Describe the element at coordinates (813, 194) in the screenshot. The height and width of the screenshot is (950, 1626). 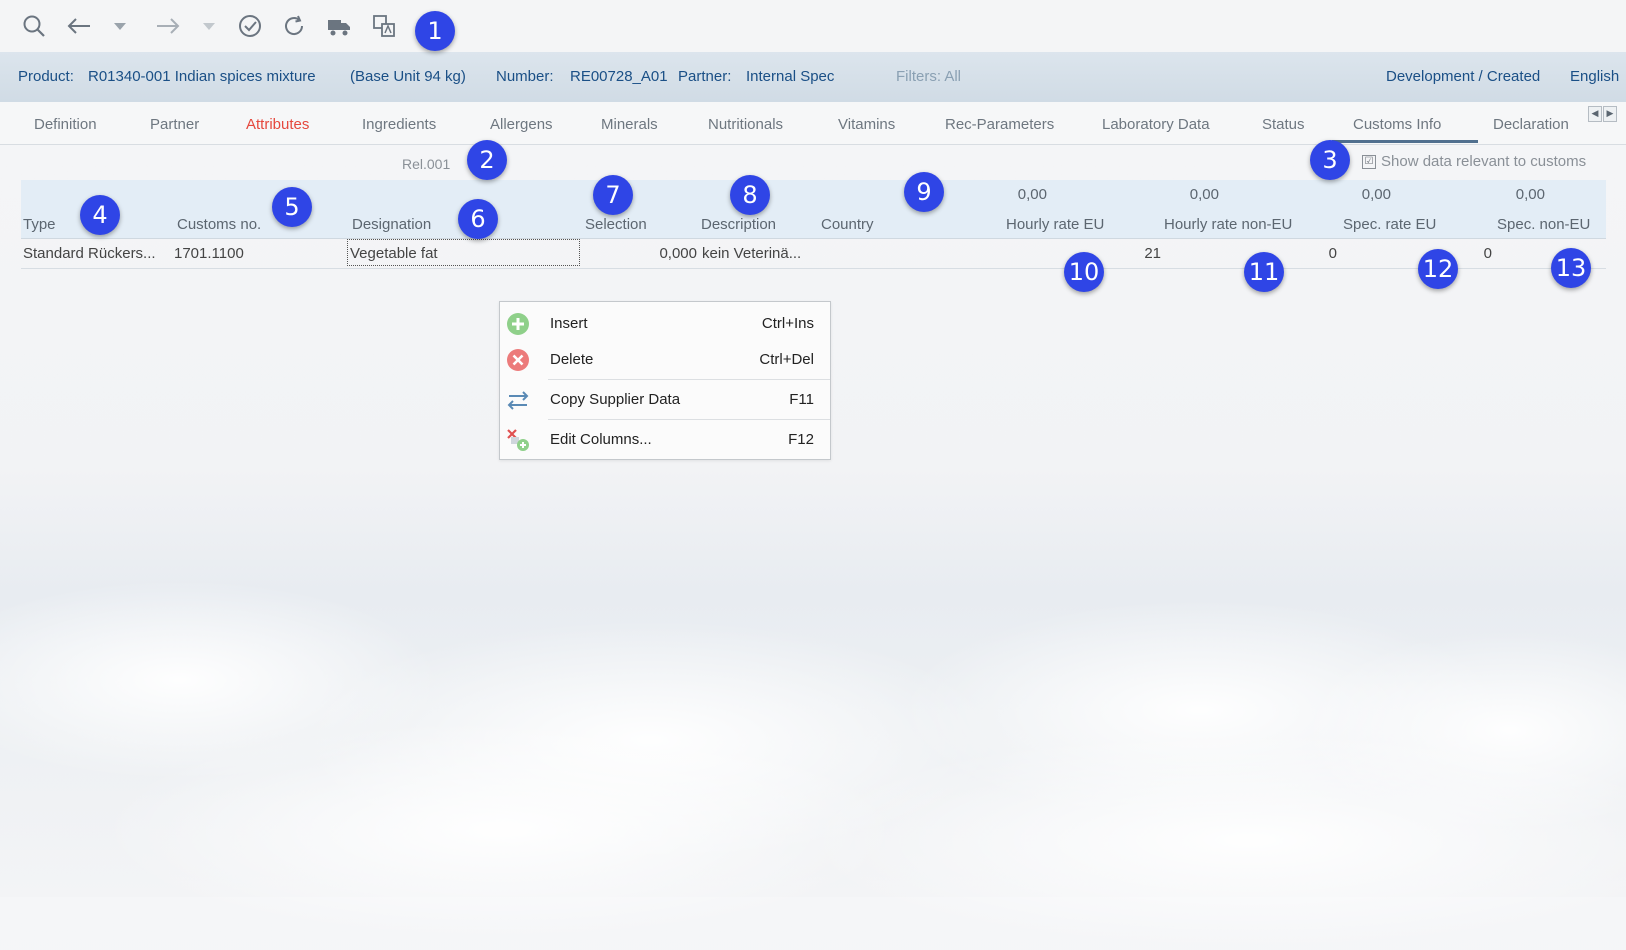
I see `totals-row: 0,00 0,00 0,00 0,00` at that location.